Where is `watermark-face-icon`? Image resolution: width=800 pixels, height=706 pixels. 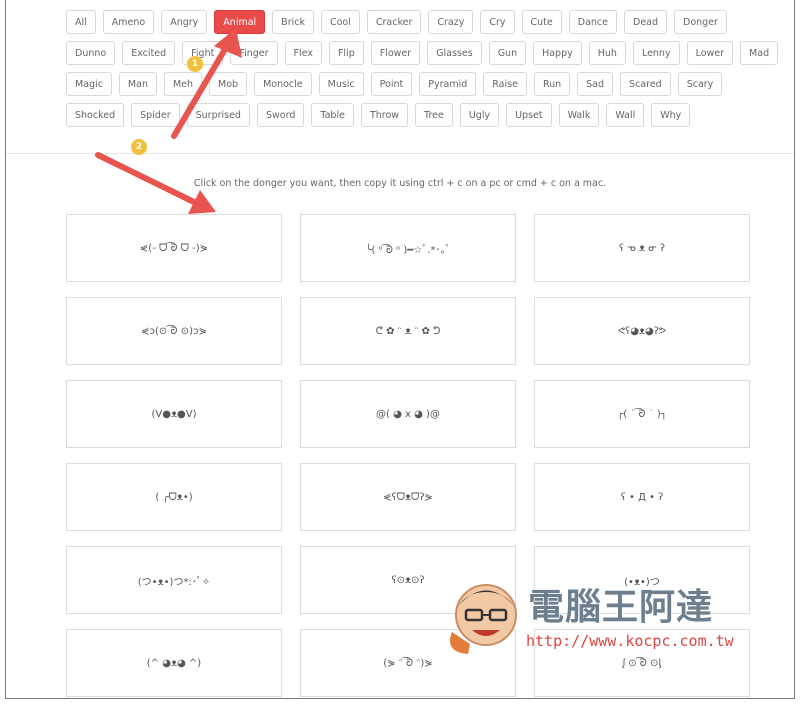
watermark-face-icon is located at coordinates (483, 619).